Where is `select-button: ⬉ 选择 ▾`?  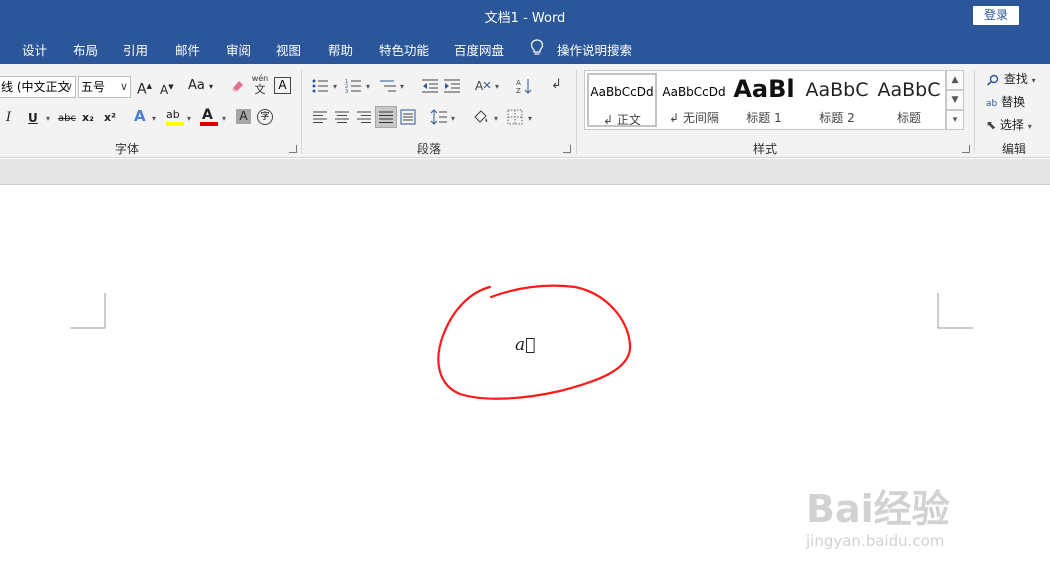 select-button: ⬉ 选择 ▾ is located at coordinates (1009, 124).